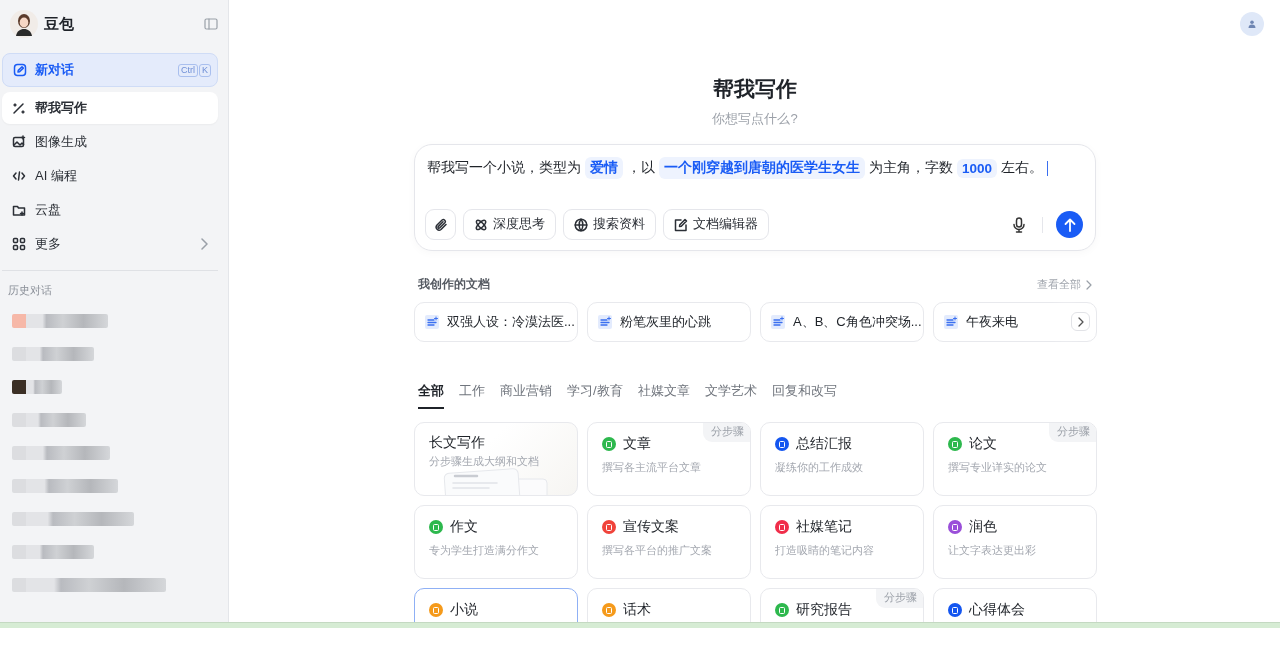  I want to click on writing-card: 润色 让文字表达更出彩, so click(1015, 542).